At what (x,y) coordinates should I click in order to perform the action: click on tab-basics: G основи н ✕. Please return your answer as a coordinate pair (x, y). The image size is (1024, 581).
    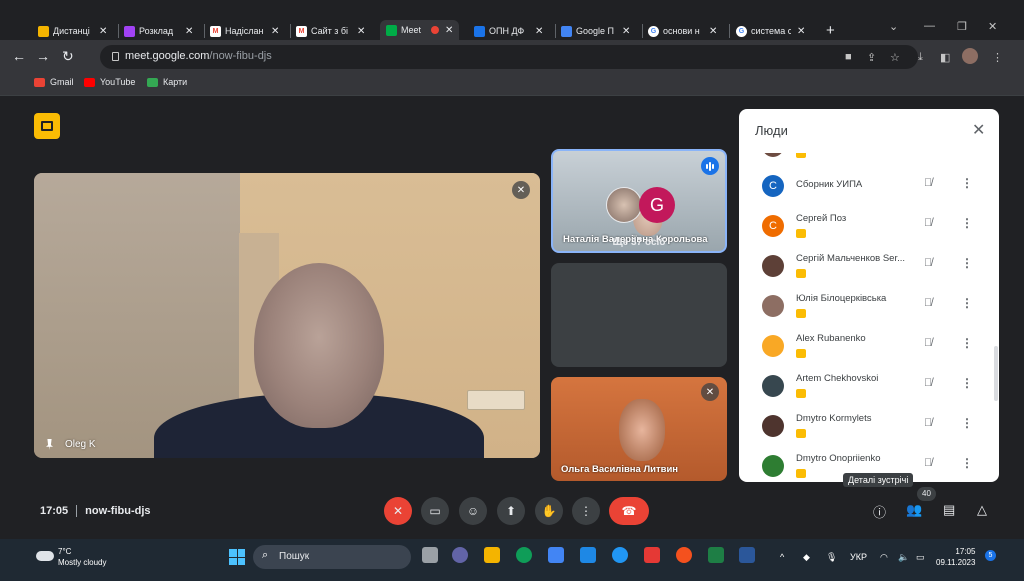
    Looking at the image, I should click on (682, 31).